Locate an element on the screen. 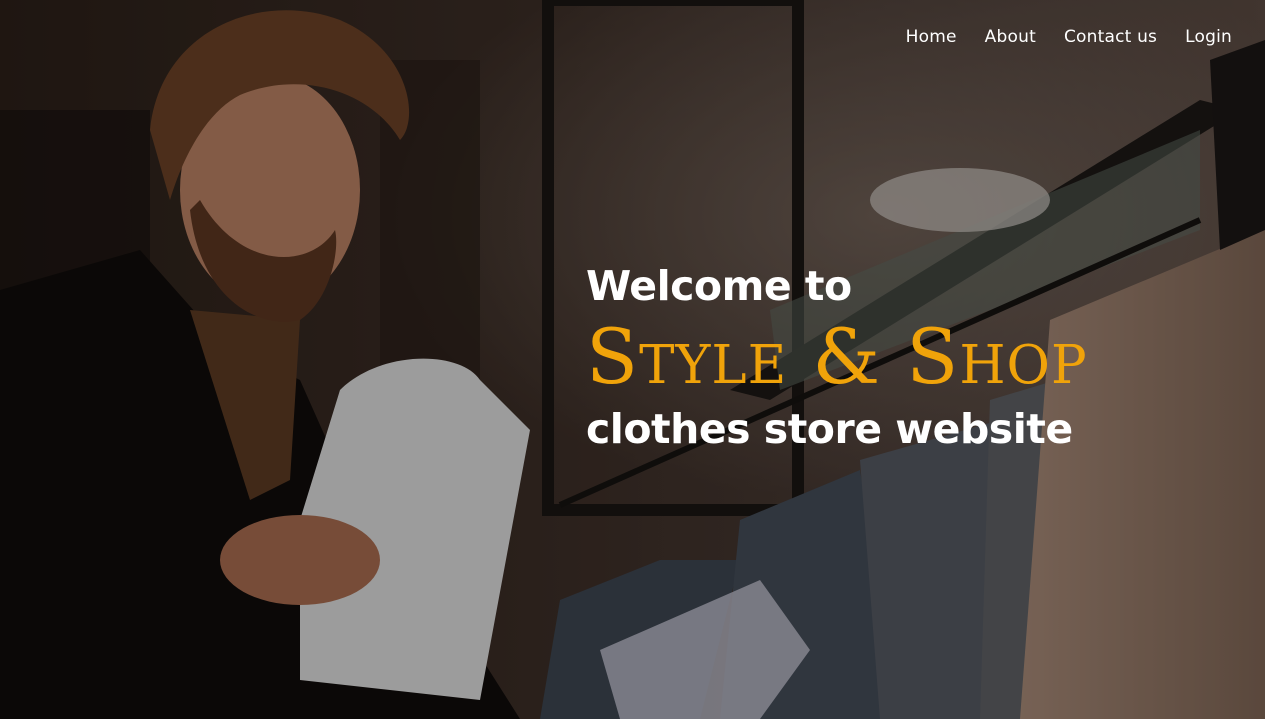  nav-about-link: About is located at coordinates (1010, 37).